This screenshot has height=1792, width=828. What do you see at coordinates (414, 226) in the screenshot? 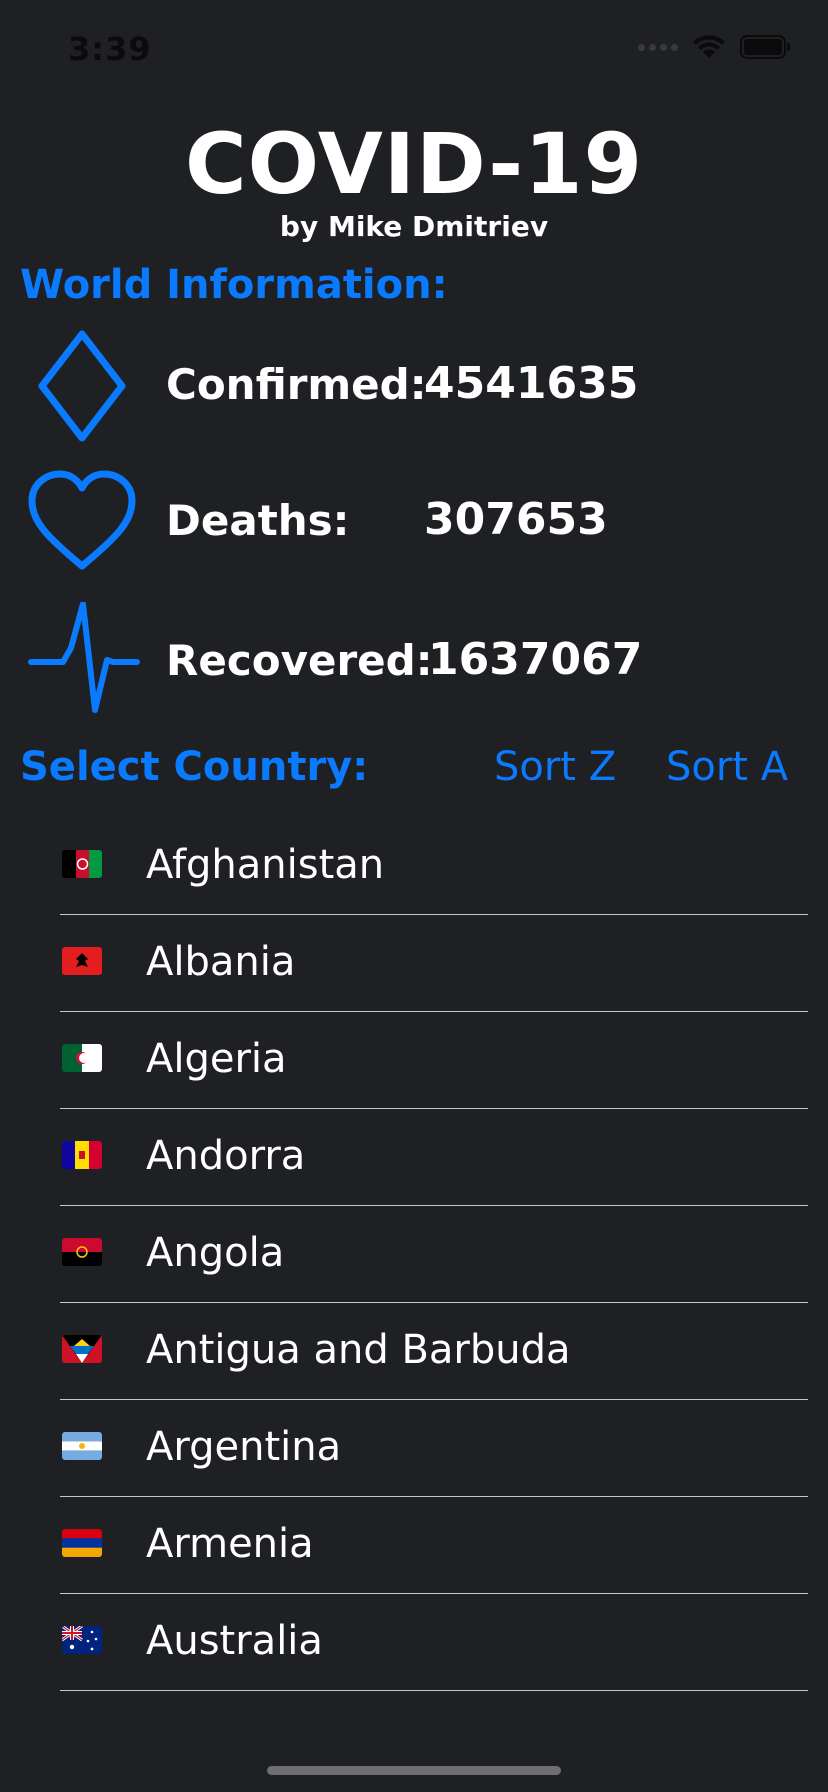
I see `app-subtitle: by Mike Dmitriev` at bounding box center [414, 226].